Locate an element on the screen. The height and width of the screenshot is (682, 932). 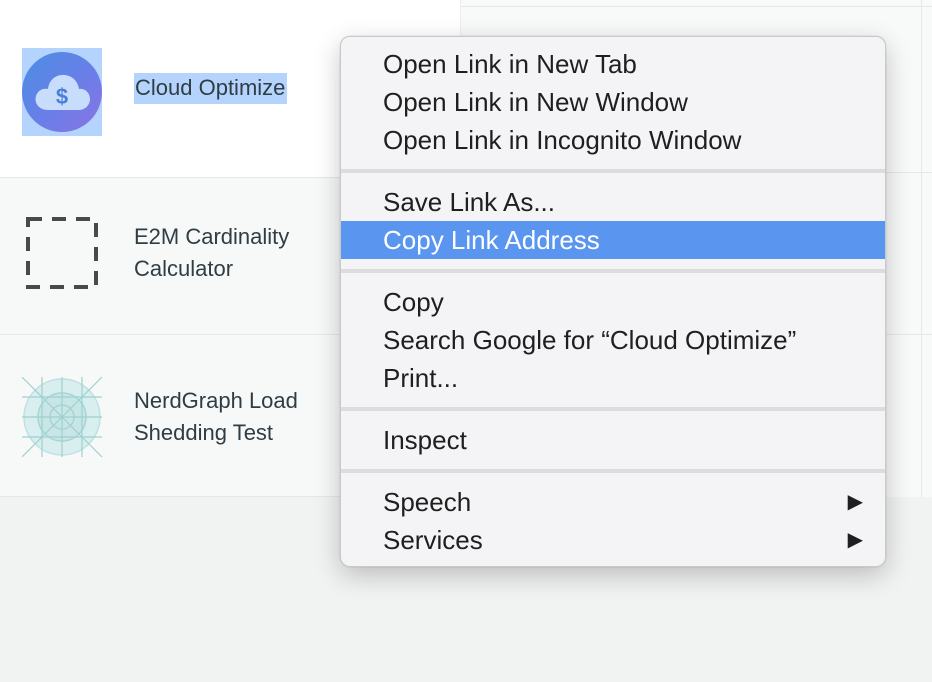
app-name-text: Cloud Optimize is located at coordinates (211, 88).